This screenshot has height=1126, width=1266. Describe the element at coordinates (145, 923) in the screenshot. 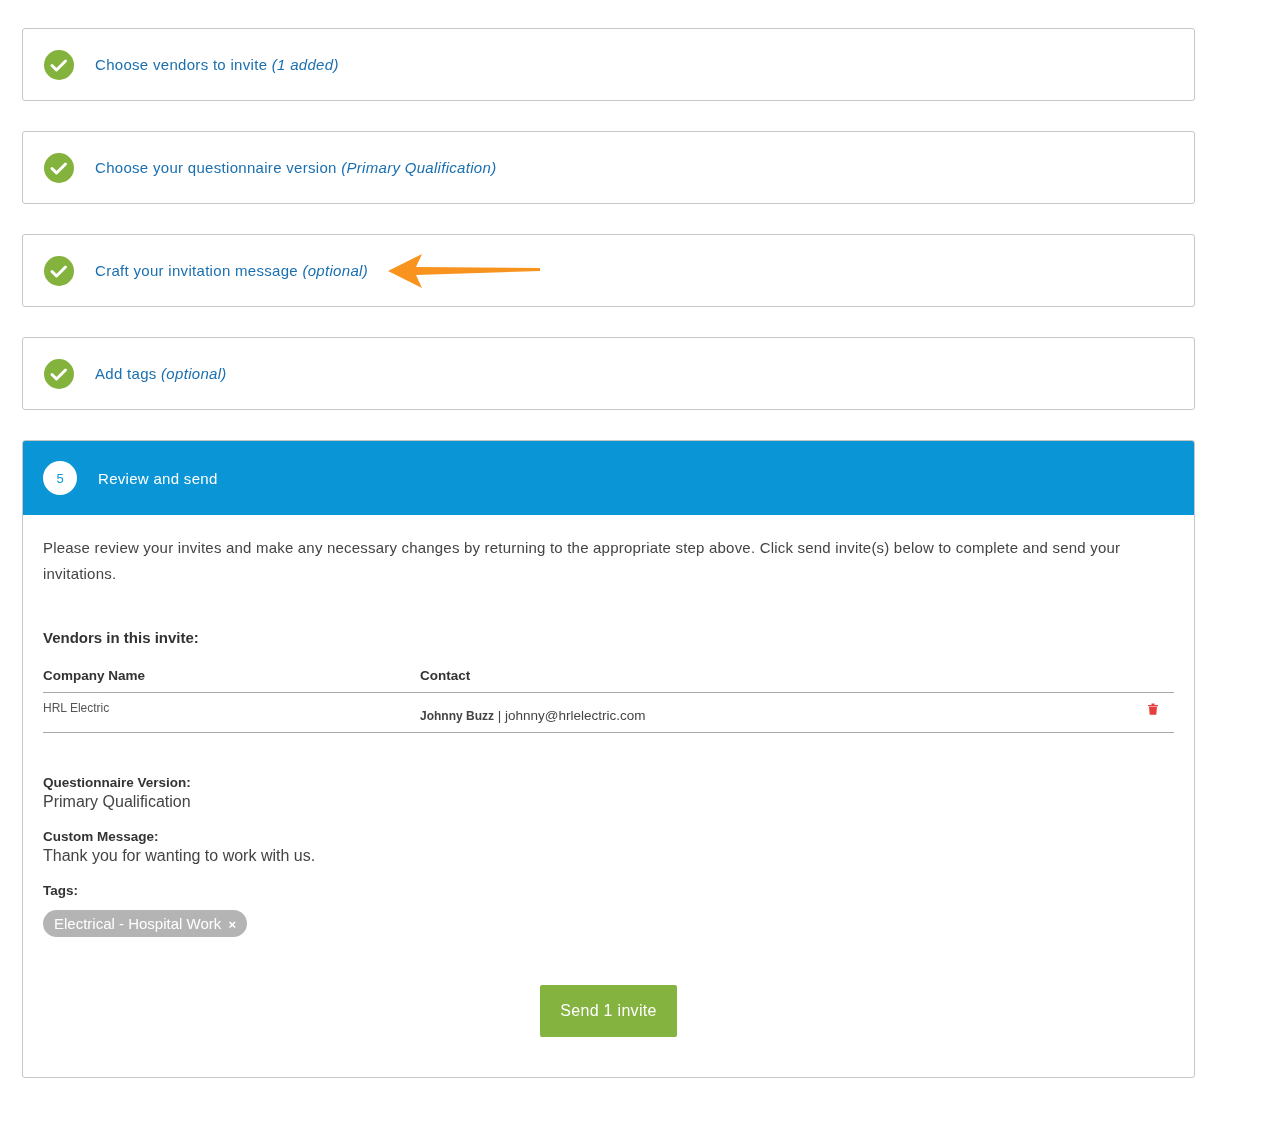

I see `tag-chip: Electrical - Hospital Work ×` at that location.